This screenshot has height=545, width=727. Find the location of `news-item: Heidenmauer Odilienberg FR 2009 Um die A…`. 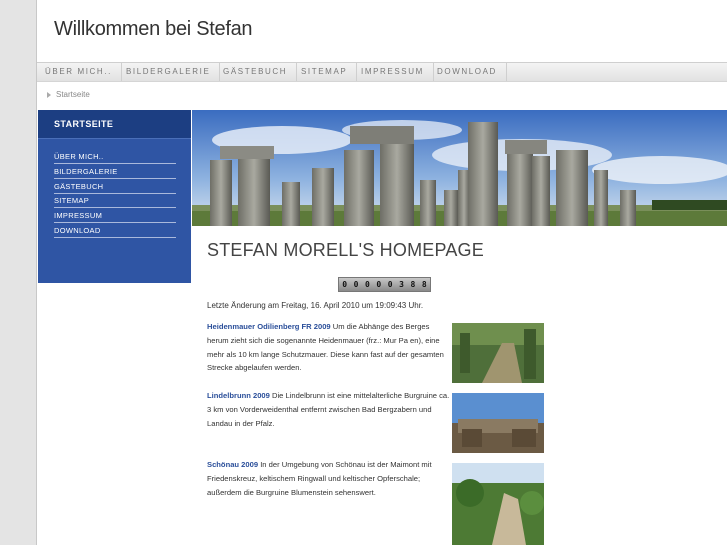

news-item: Heidenmauer Odilienberg FR 2009 Um die A… is located at coordinates (329, 347).